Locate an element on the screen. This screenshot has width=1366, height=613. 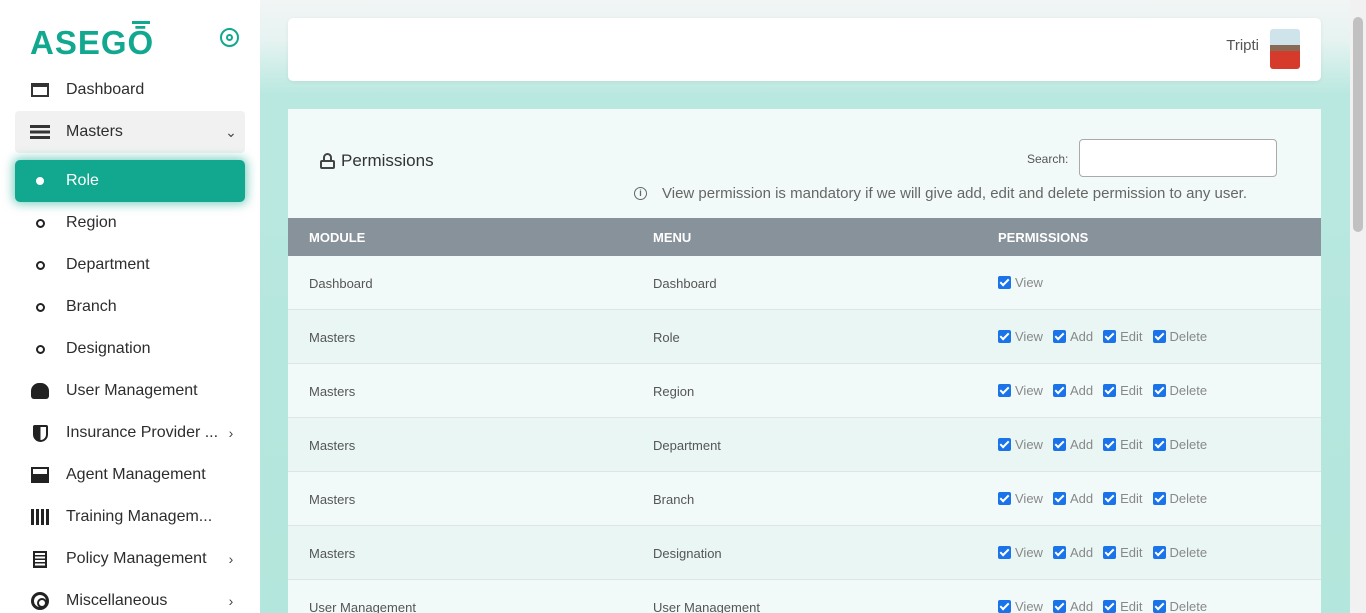
column-header-menu: MENU is located at coordinates (672, 237).